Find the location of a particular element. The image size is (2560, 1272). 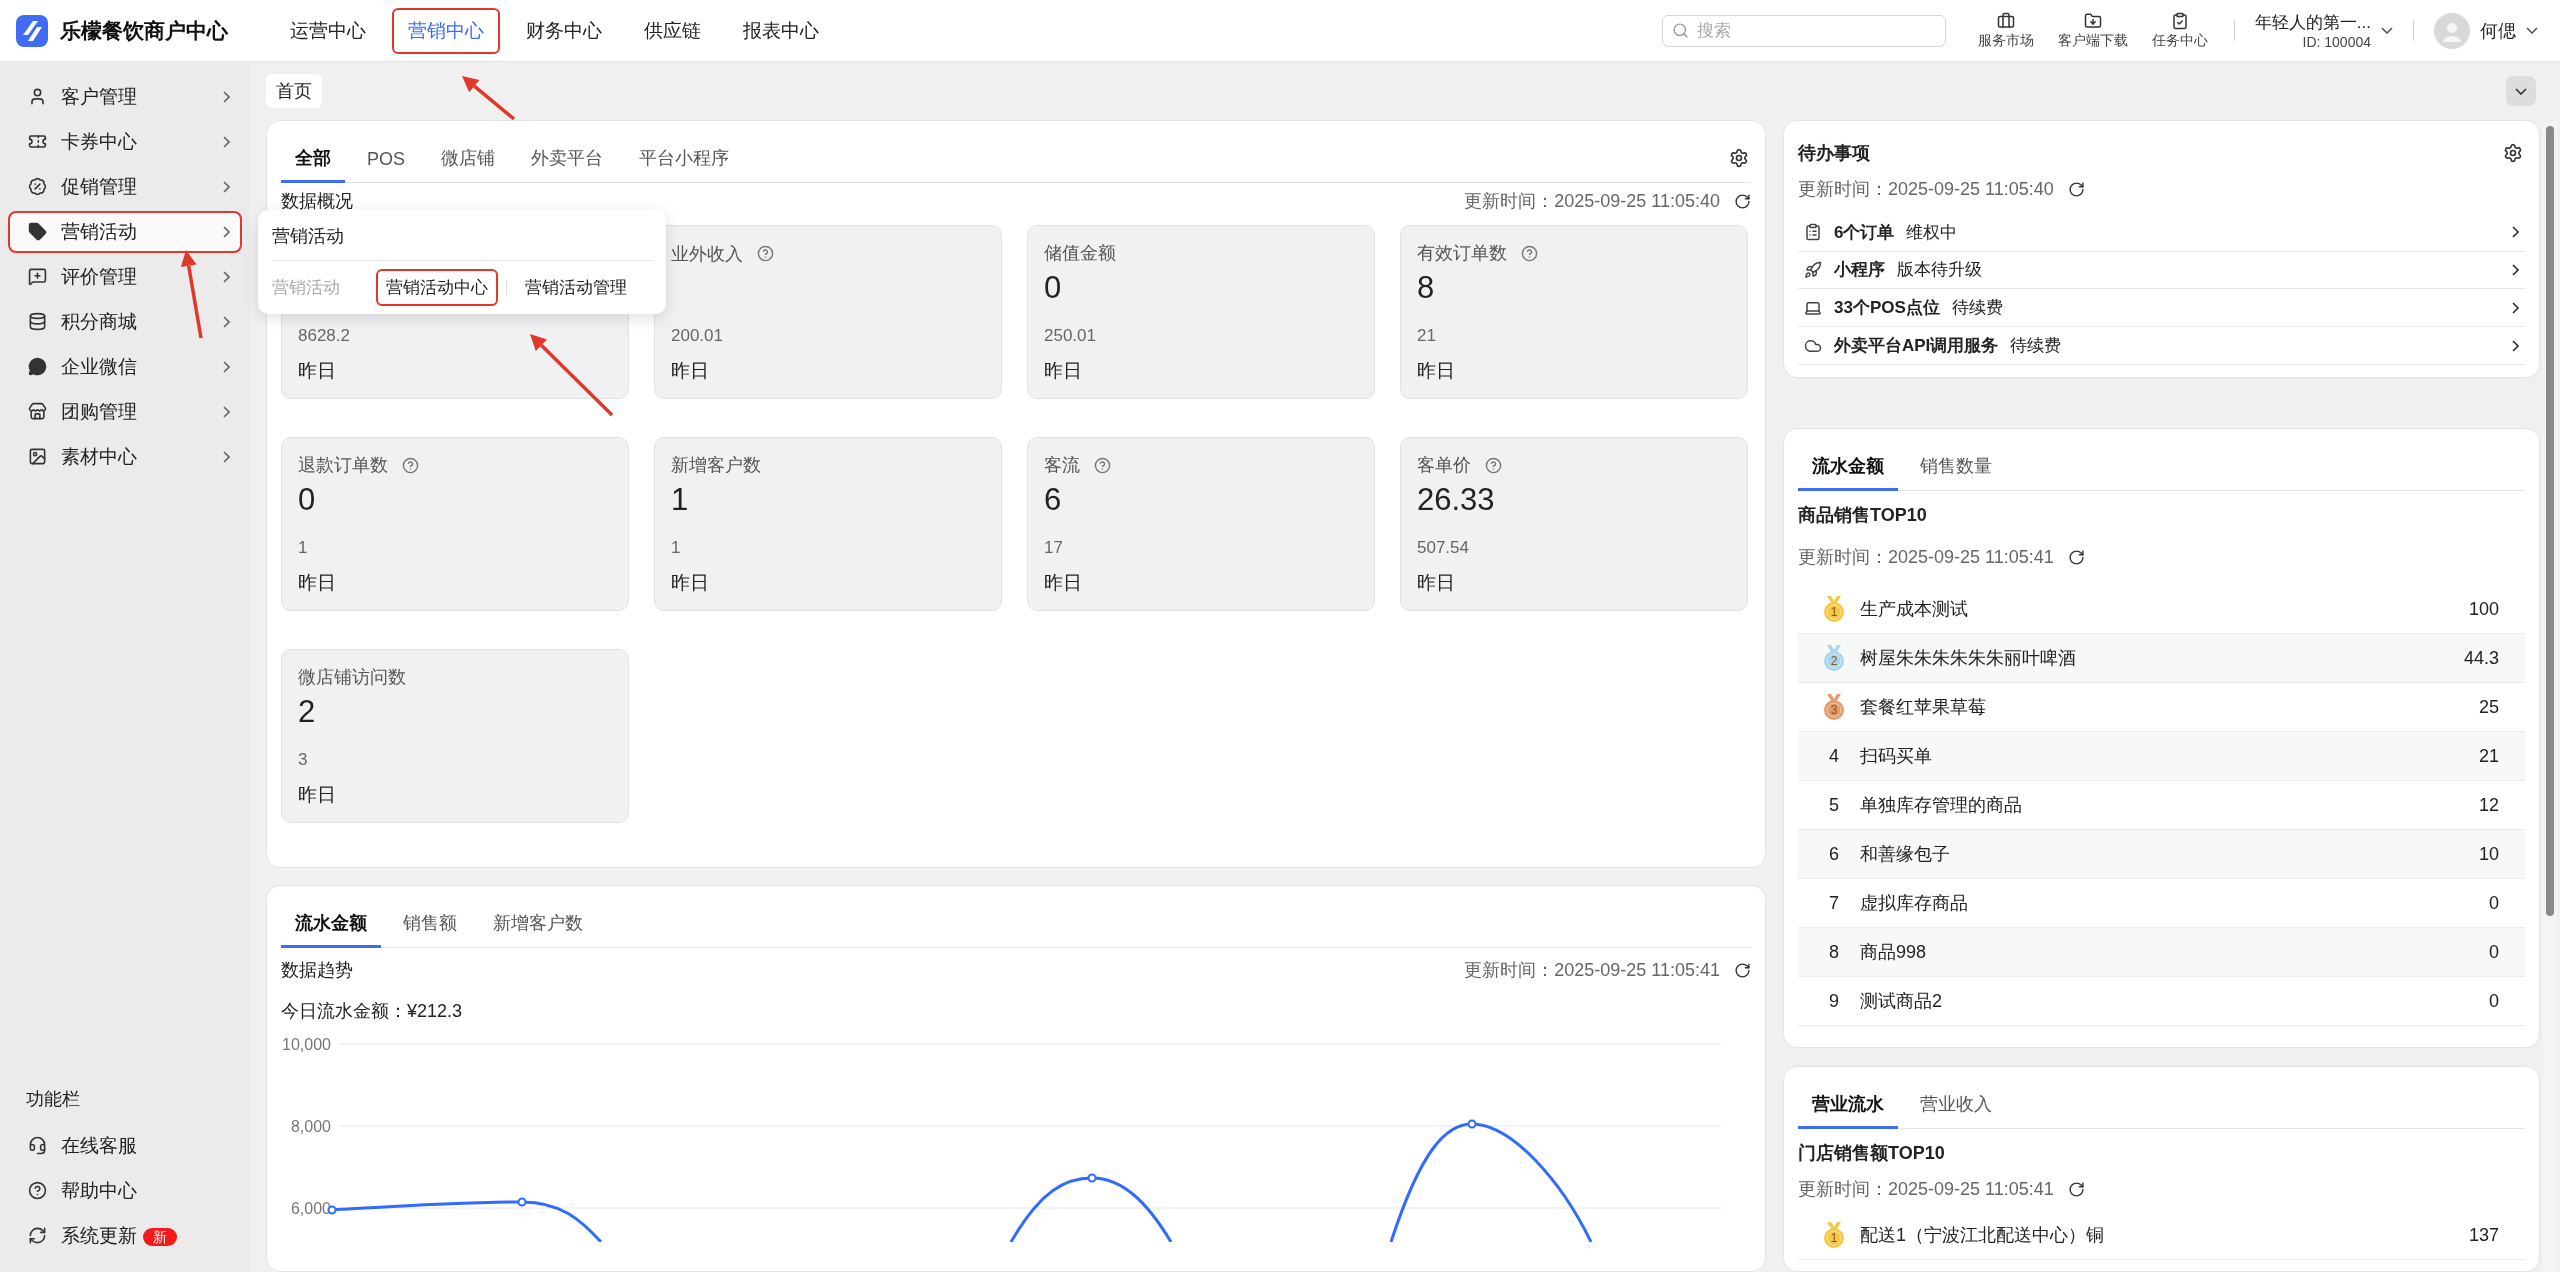

axis-label: 8,000 is located at coordinates (310, 1126).